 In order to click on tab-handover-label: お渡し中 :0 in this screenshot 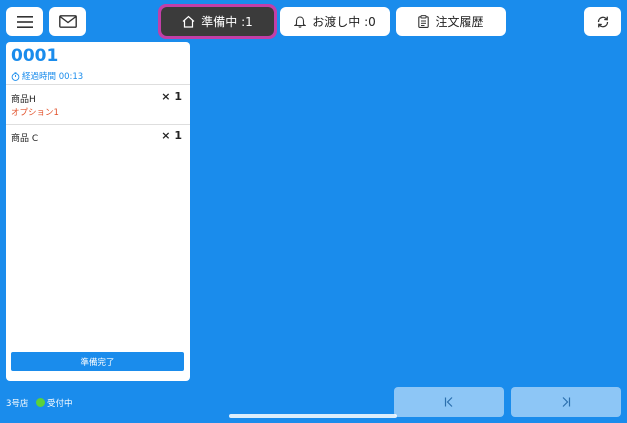, I will do `click(344, 22)`.